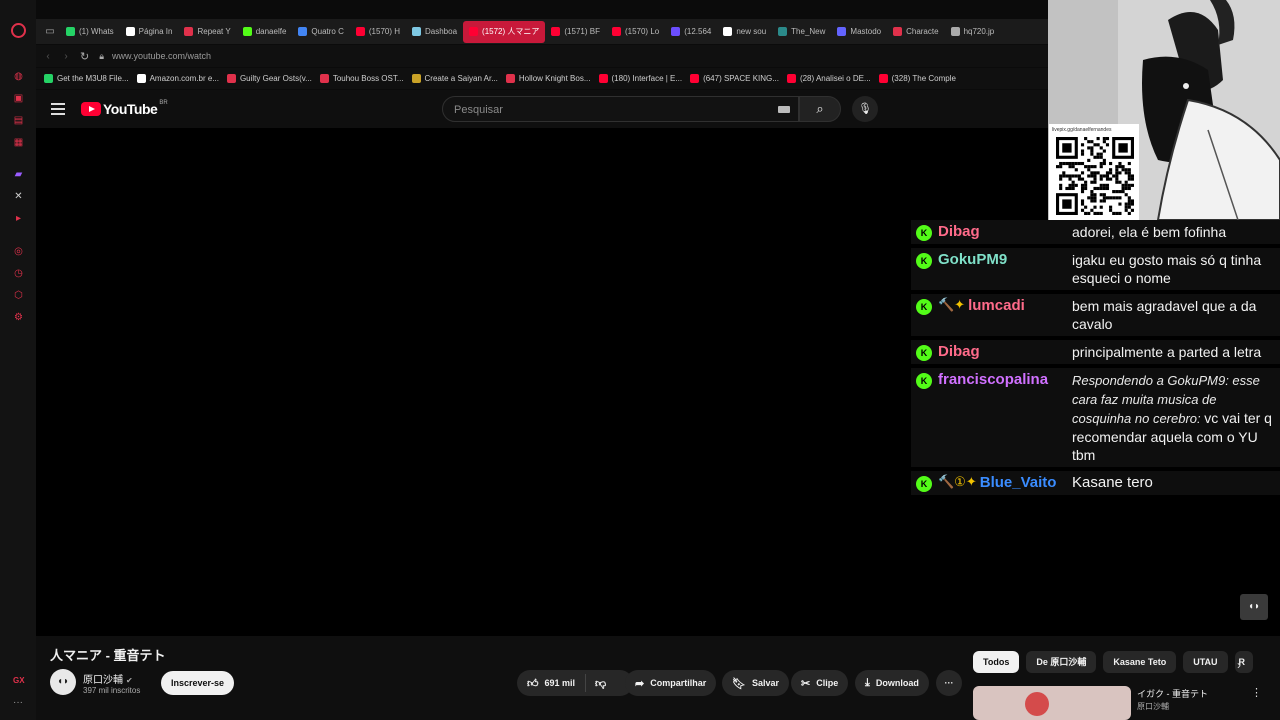  Describe the element at coordinates (58, 109) in the screenshot. I see `menu-icon` at that location.